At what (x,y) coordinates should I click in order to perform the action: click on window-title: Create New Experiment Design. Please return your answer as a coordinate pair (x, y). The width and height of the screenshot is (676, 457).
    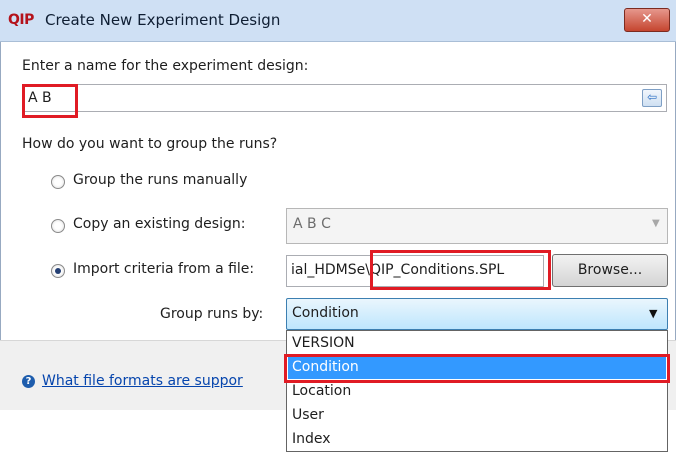
    Looking at the image, I should click on (163, 20).